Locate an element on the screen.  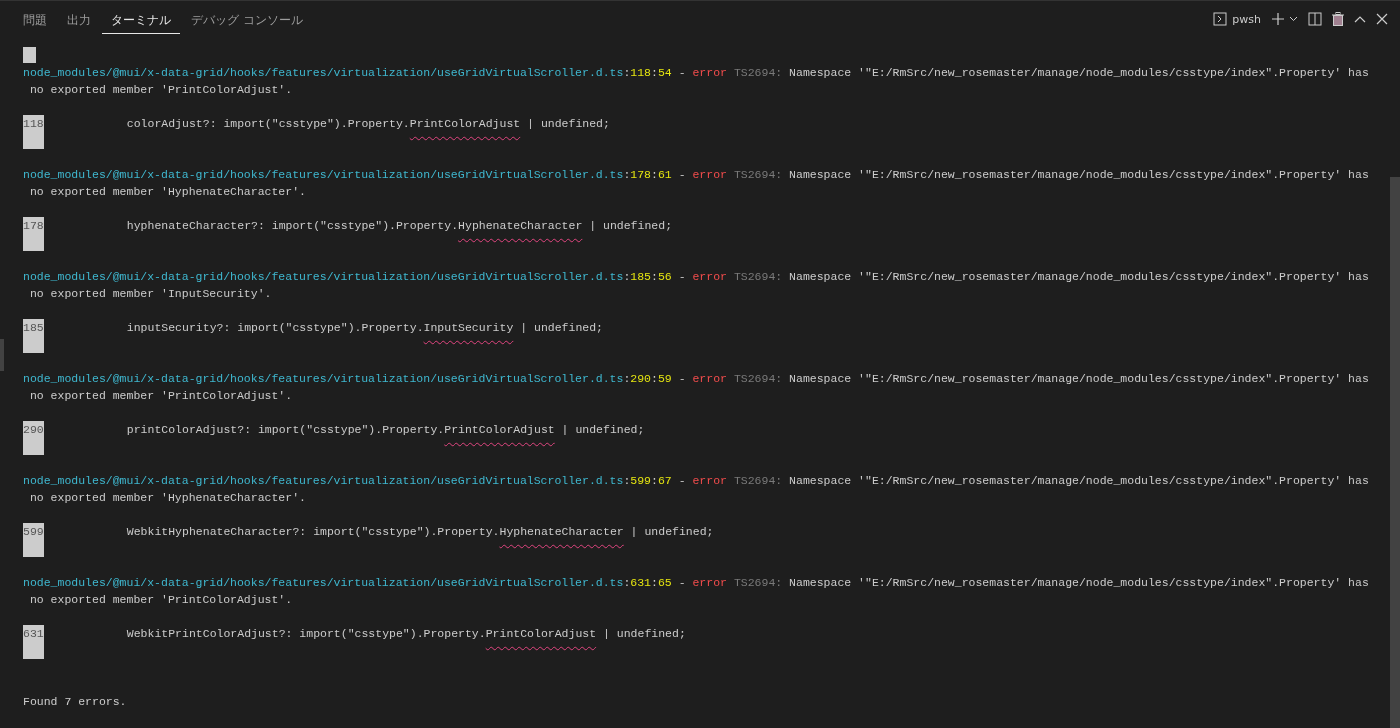
source-code-line: WebkitHyphenateCharacter?: import("csstype").Property.HyphenateCharacter | undefined; is located at coordinates (419, 532).